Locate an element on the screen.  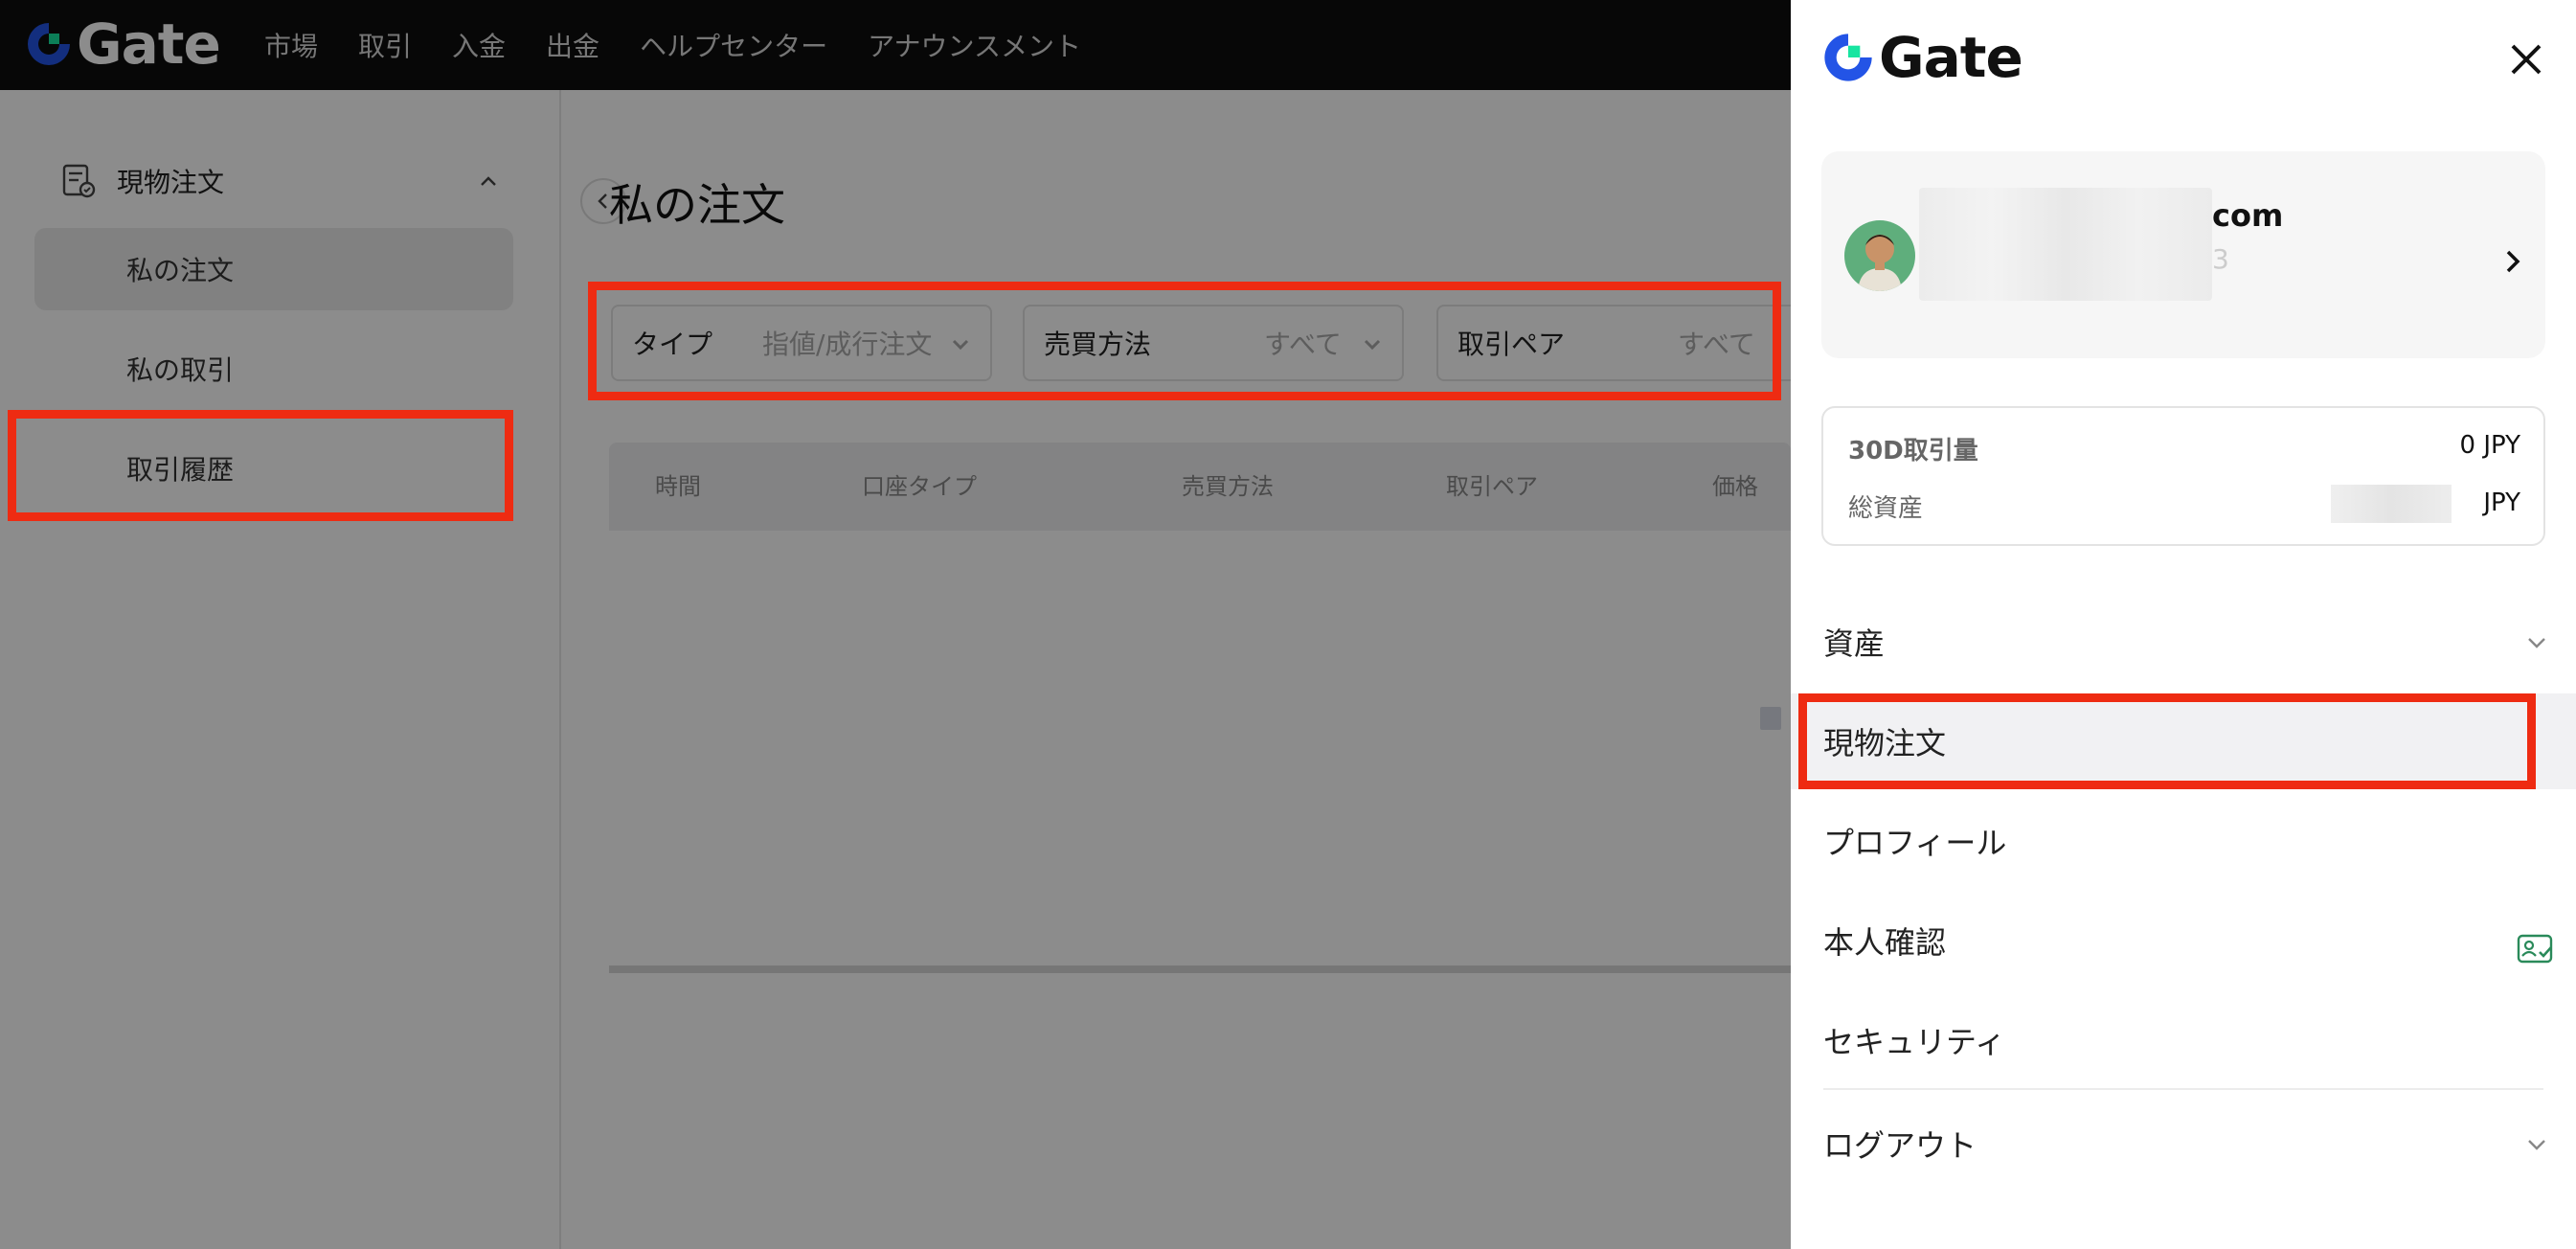
menu-item-logout: ログアウト is located at coordinates (2183, 1144).